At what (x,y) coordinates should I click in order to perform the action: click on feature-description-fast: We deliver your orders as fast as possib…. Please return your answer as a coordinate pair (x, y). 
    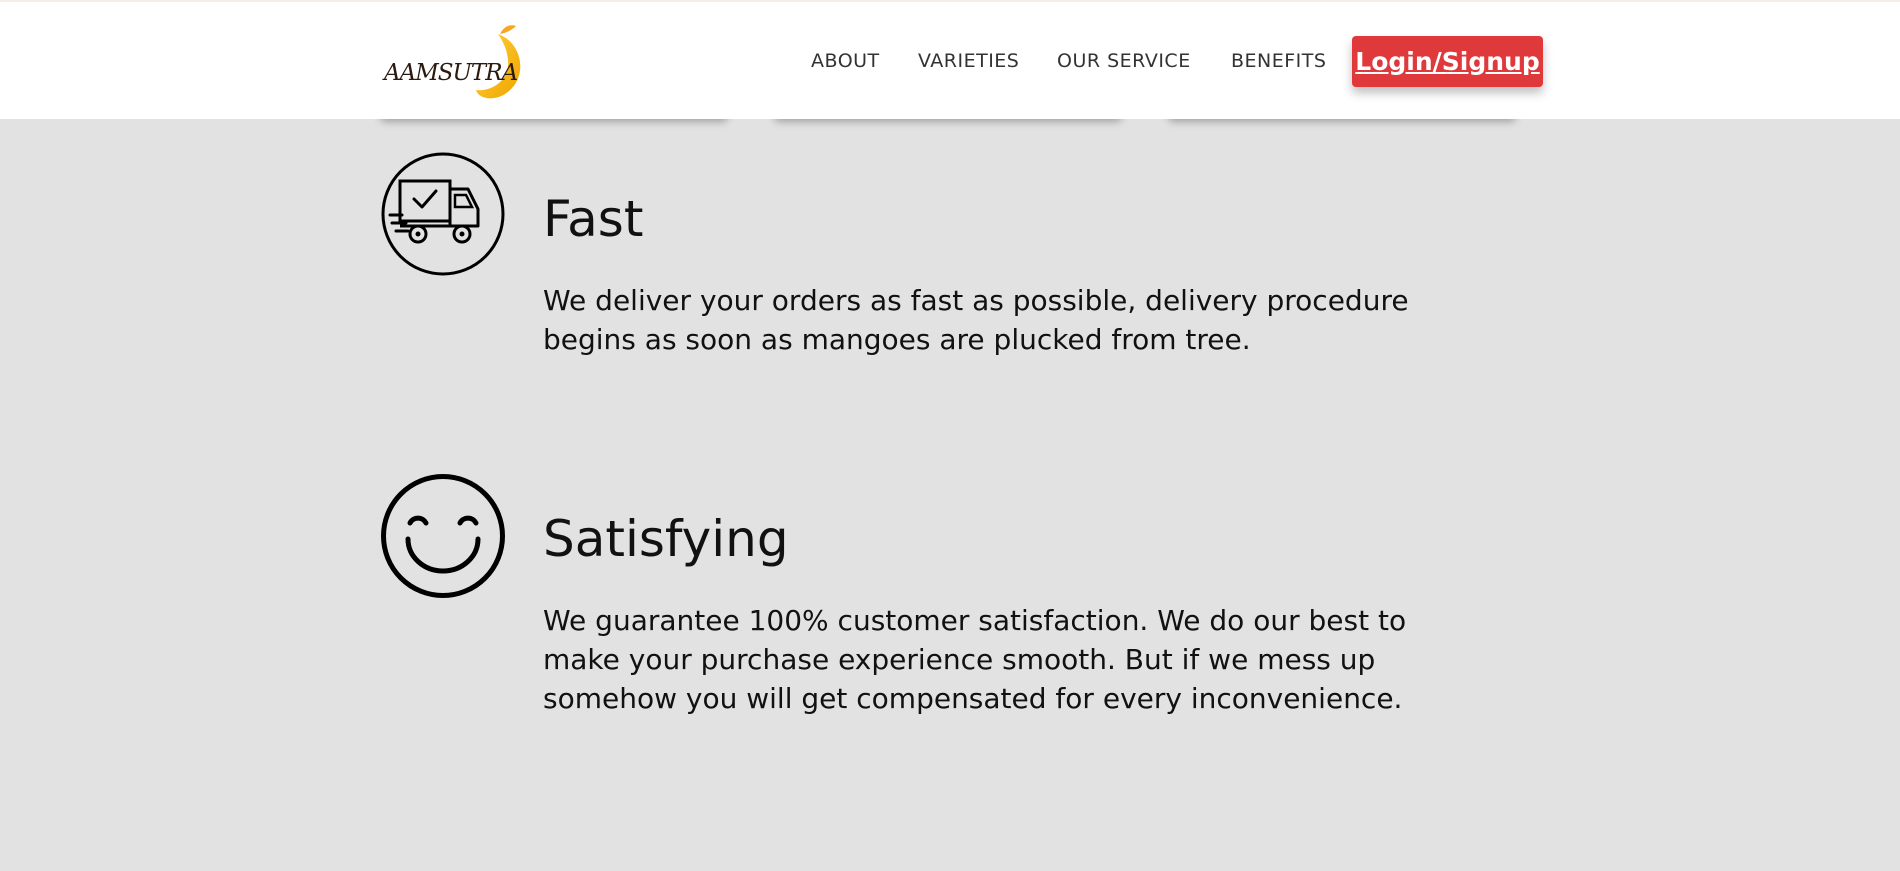
    Looking at the image, I should click on (976, 320).